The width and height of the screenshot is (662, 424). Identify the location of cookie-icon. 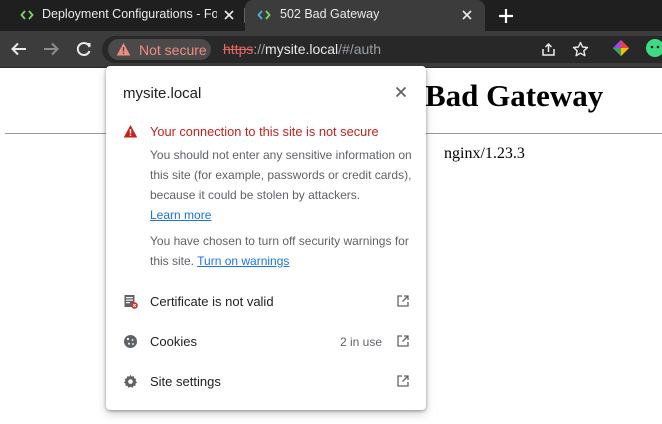
(130, 341).